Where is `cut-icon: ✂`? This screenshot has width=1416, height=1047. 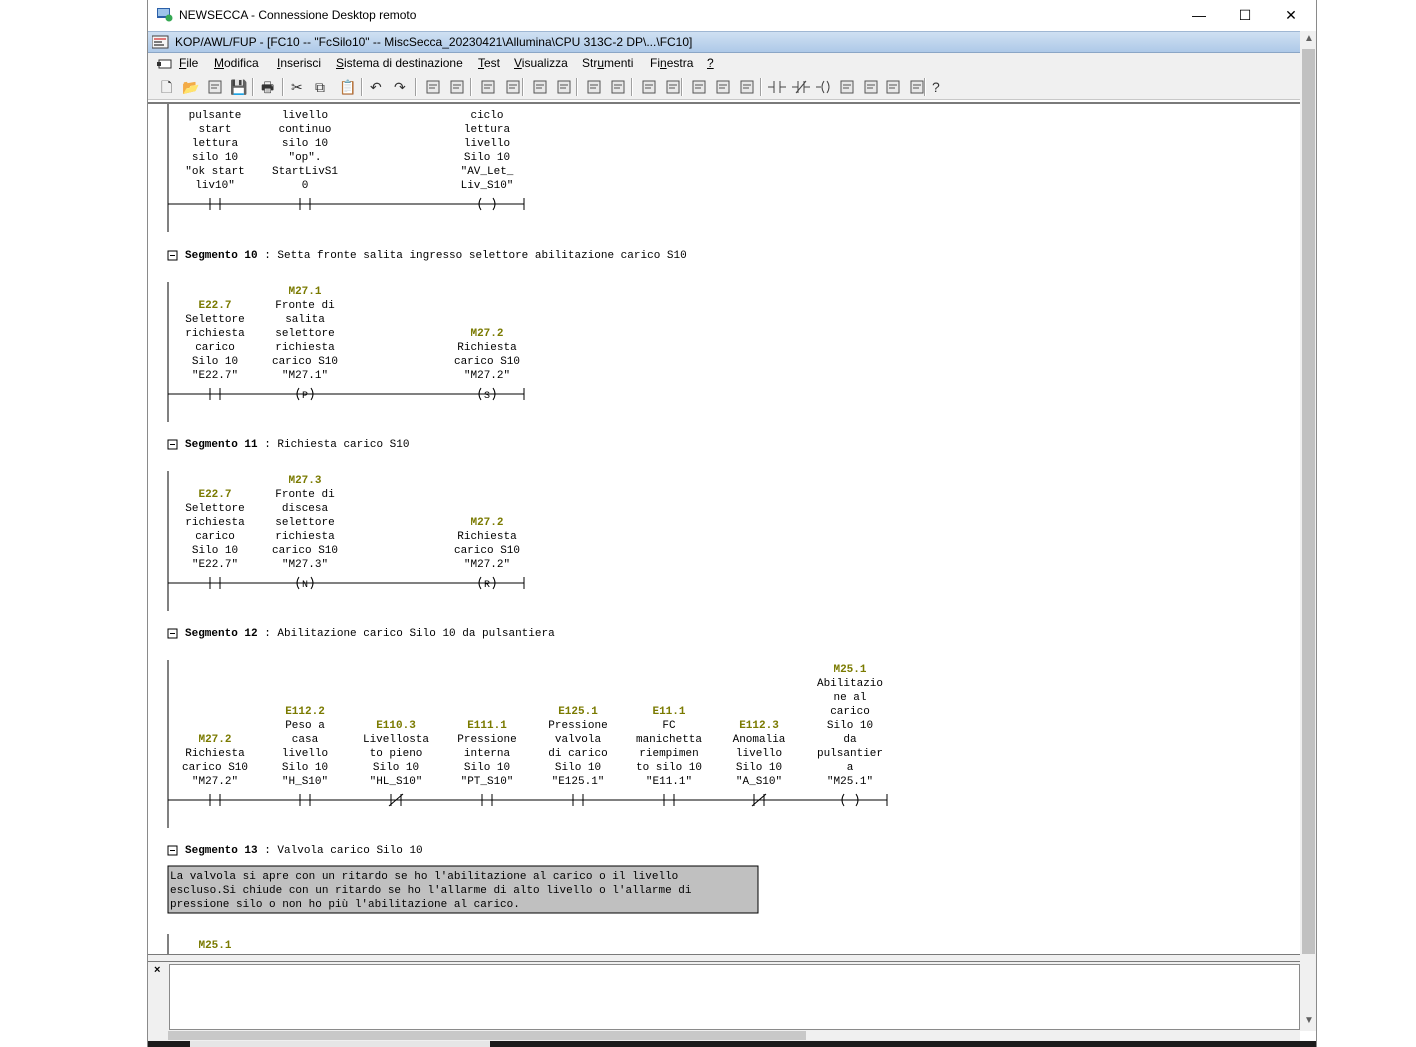
cut-icon: ✂ is located at coordinates (300, 87).